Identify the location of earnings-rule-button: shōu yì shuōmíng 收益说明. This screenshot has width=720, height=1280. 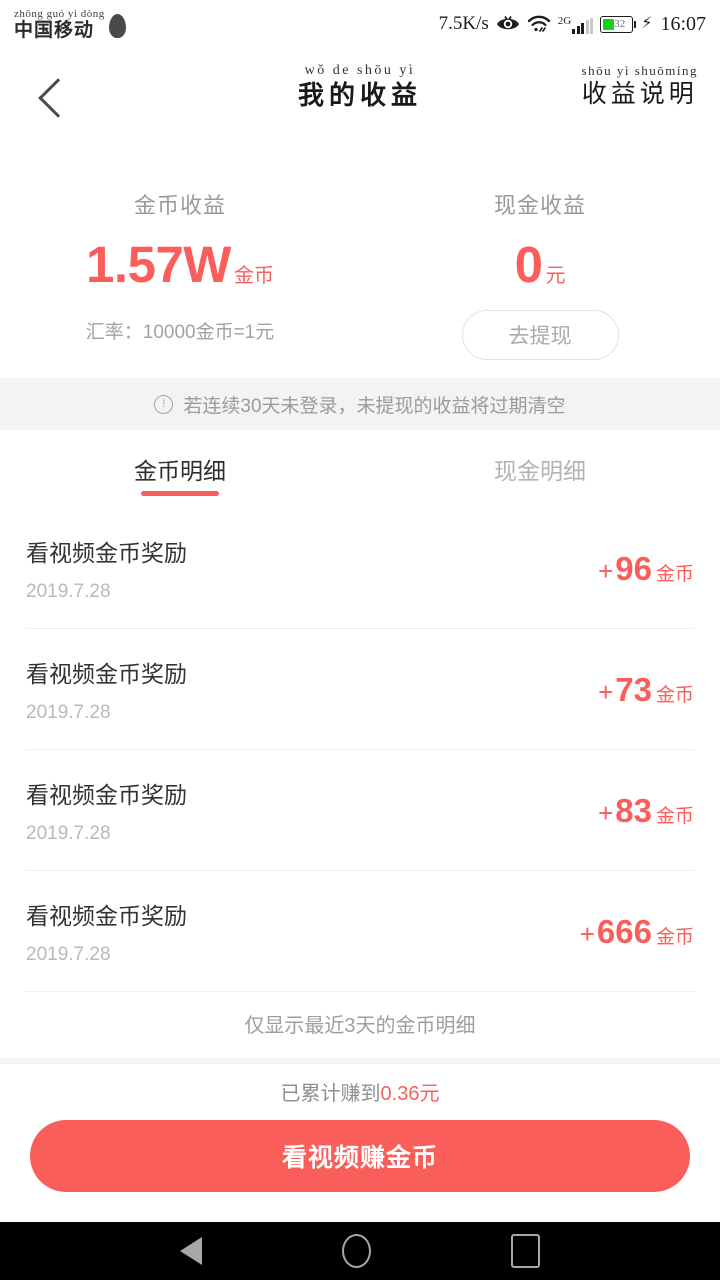
(640, 85).